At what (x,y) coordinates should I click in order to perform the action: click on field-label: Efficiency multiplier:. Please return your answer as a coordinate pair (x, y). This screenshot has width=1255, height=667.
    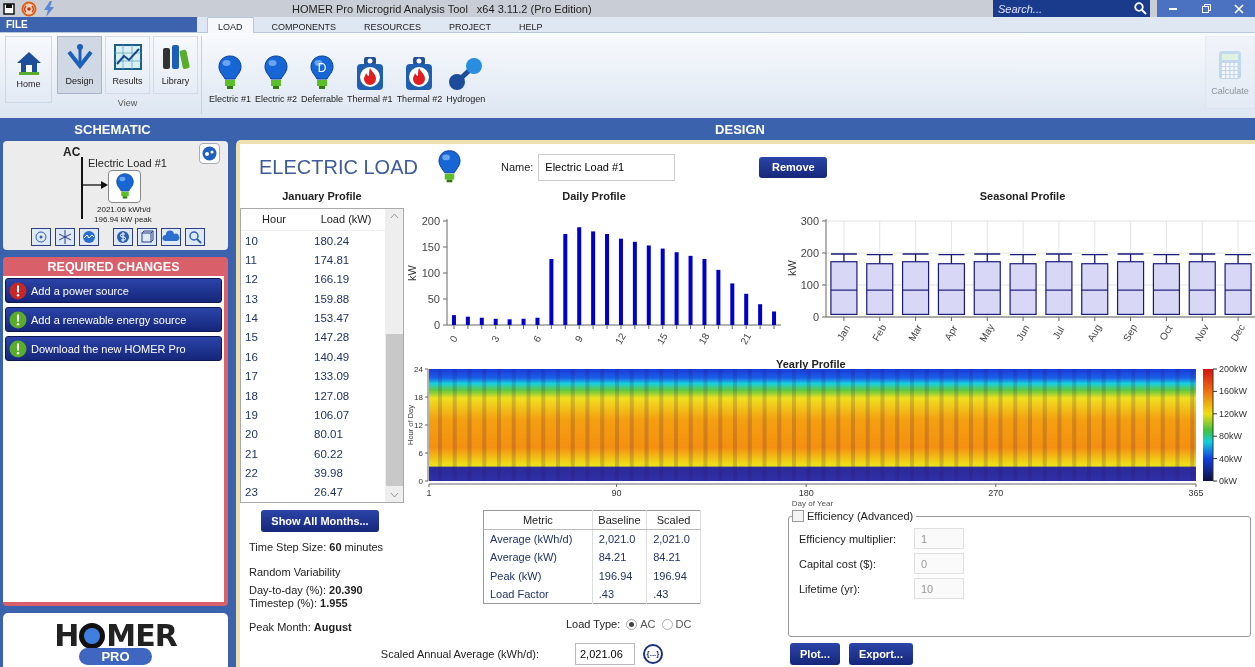
    Looking at the image, I should click on (848, 538).